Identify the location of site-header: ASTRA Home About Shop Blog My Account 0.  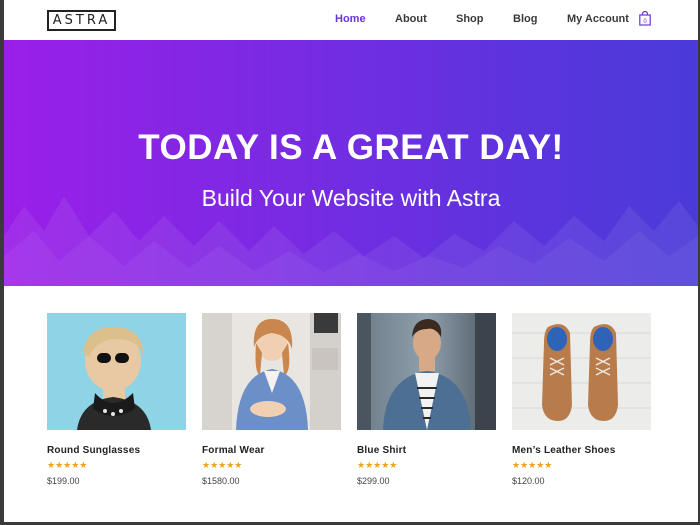
(351, 20).